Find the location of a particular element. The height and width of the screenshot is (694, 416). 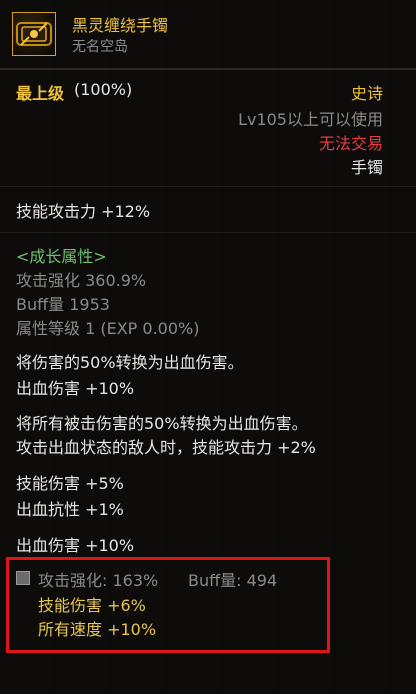

quality-label: 最上级 is located at coordinates (40, 93).